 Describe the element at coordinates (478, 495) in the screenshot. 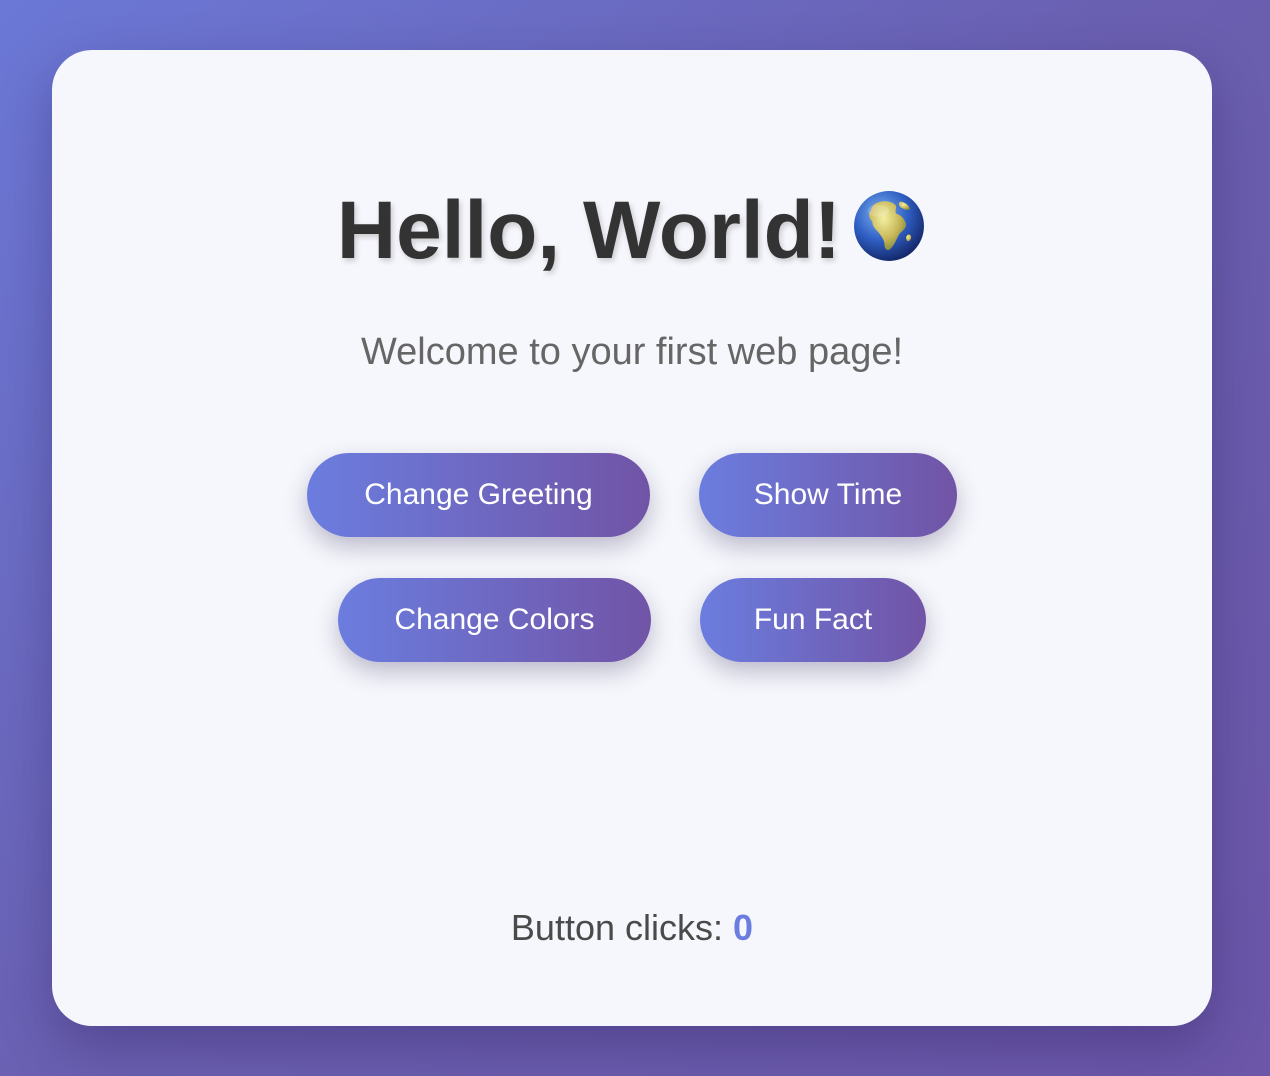

I see `change-greeting-button: Change Greeting` at that location.